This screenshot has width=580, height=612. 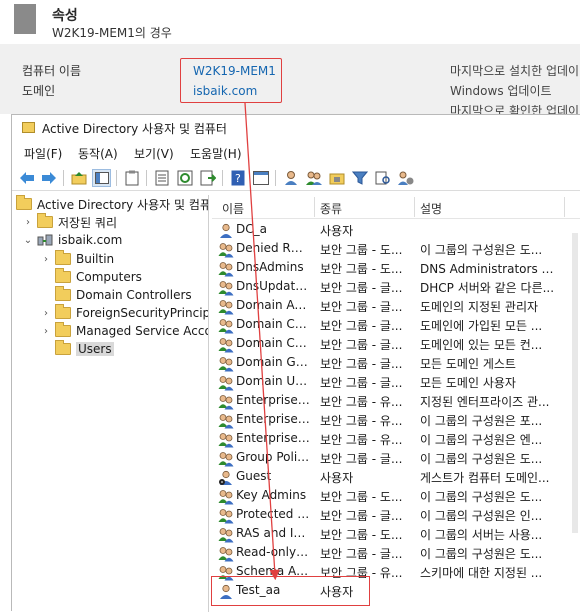 What do you see at coordinates (69, 222) in the screenshot?
I see `tree-saved-queries: › 저장된 쿼리` at bounding box center [69, 222].